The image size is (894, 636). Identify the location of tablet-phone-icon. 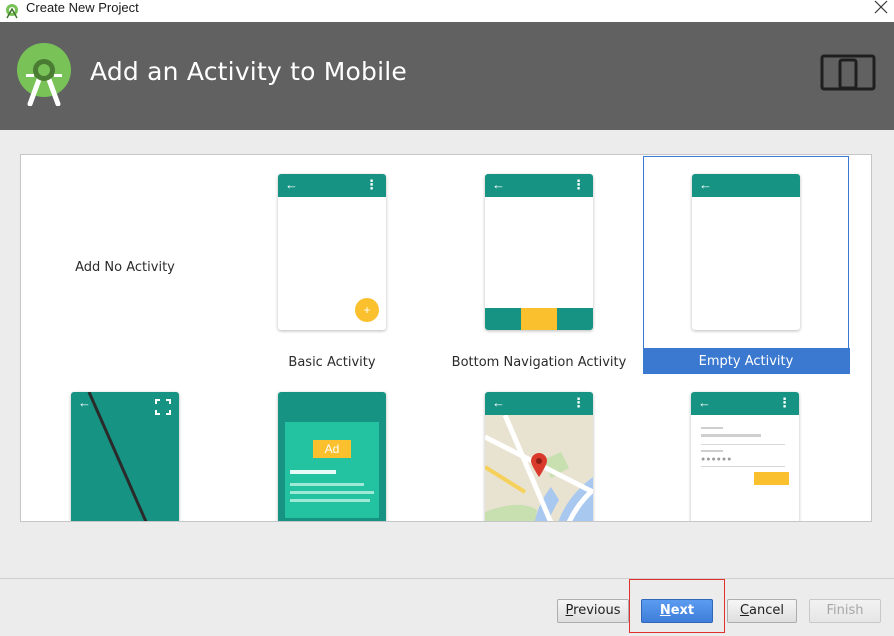
(848, 72).